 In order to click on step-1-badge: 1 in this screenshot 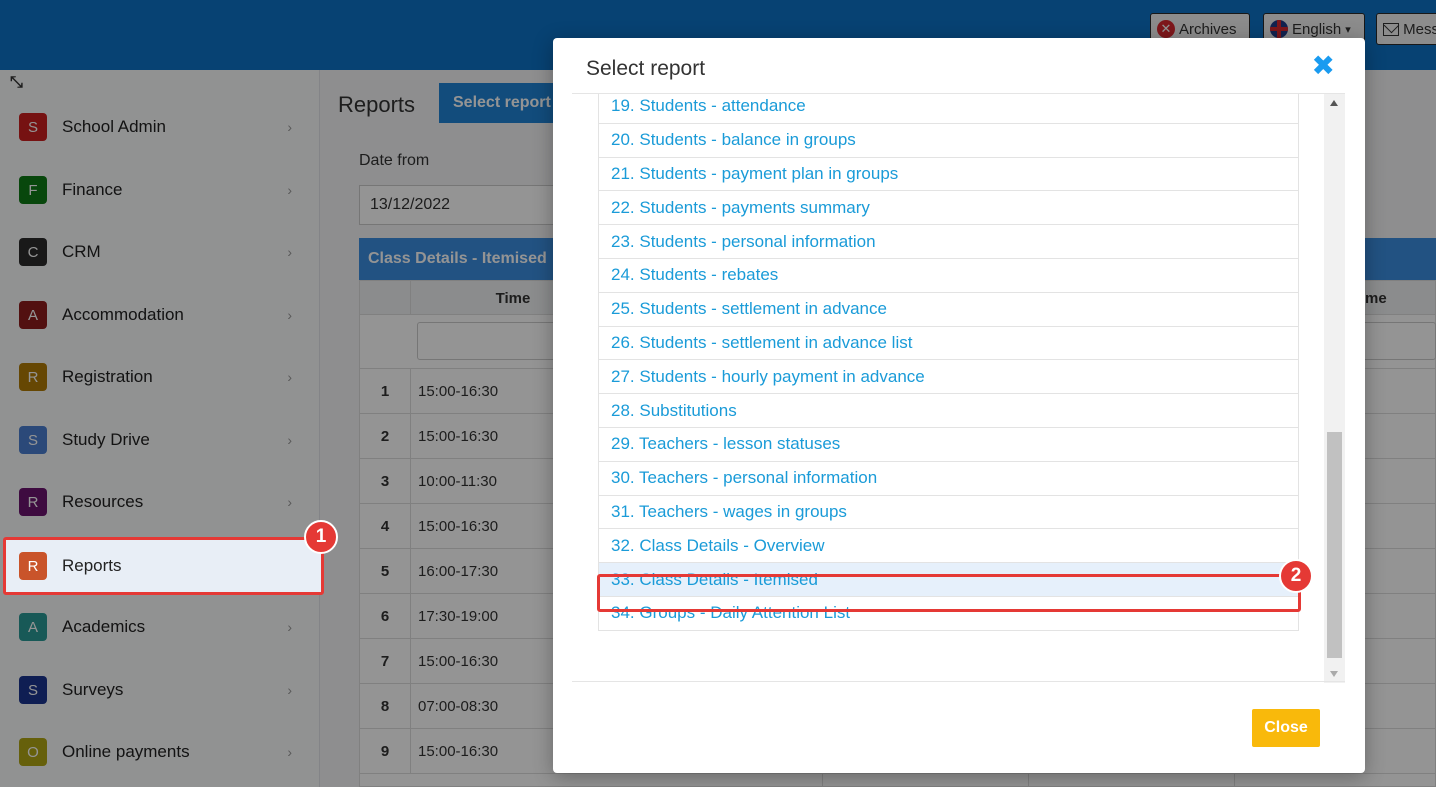, I will do `click(321, 537)`.